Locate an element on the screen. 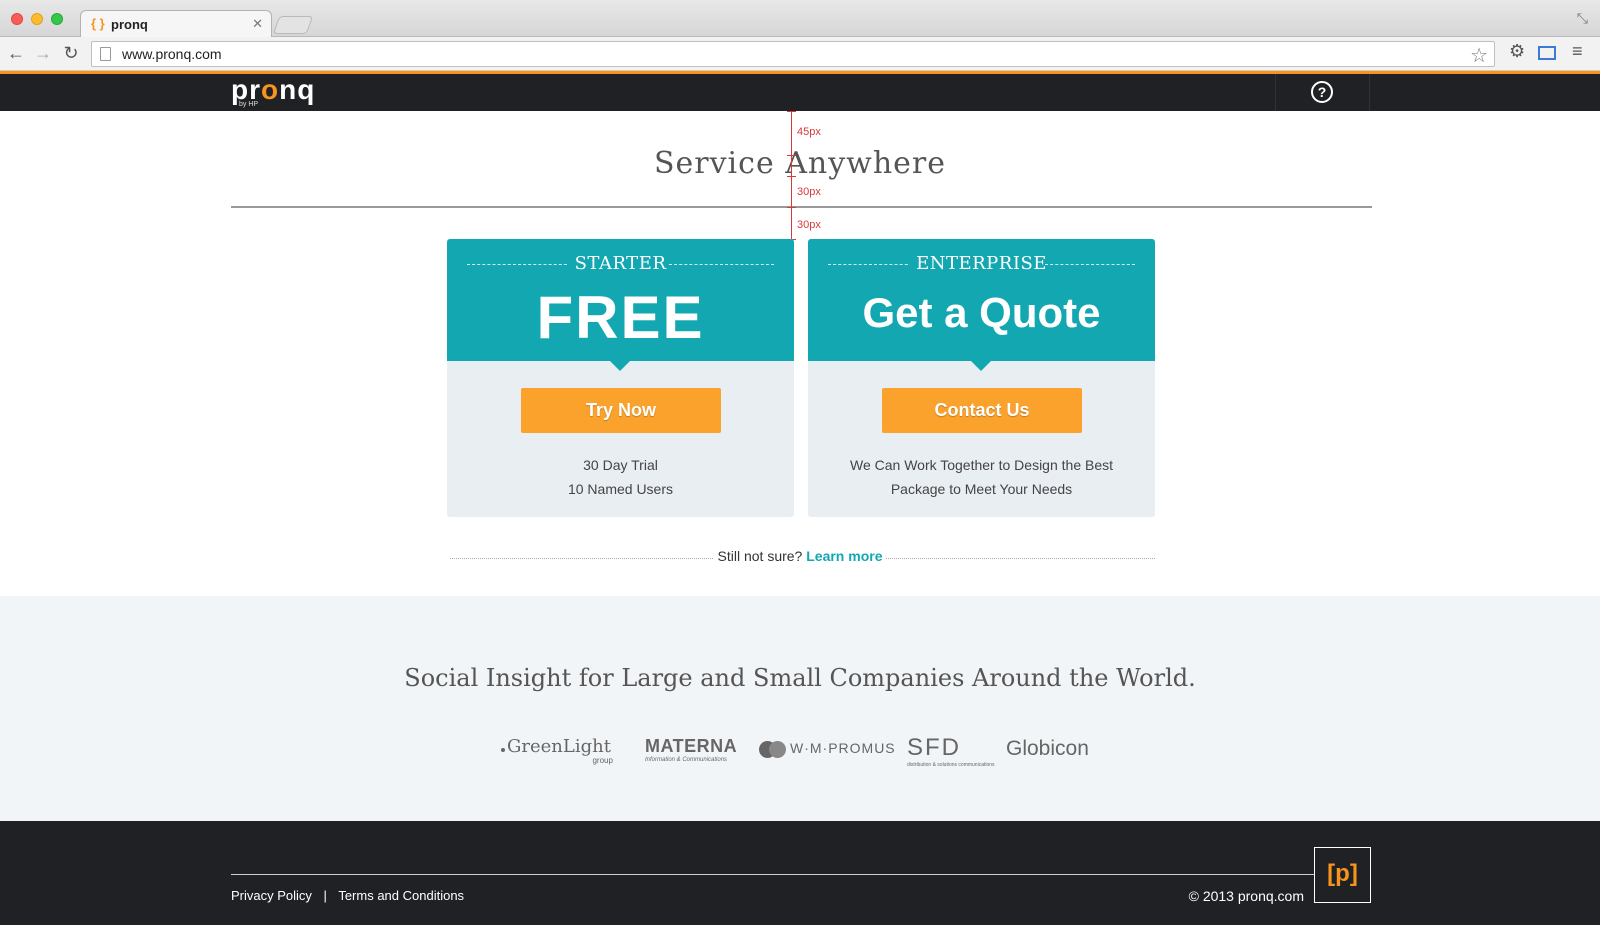 The image size is (1600, 925). terms-link: Terms and Conditions is located at coordinates (401, 895).